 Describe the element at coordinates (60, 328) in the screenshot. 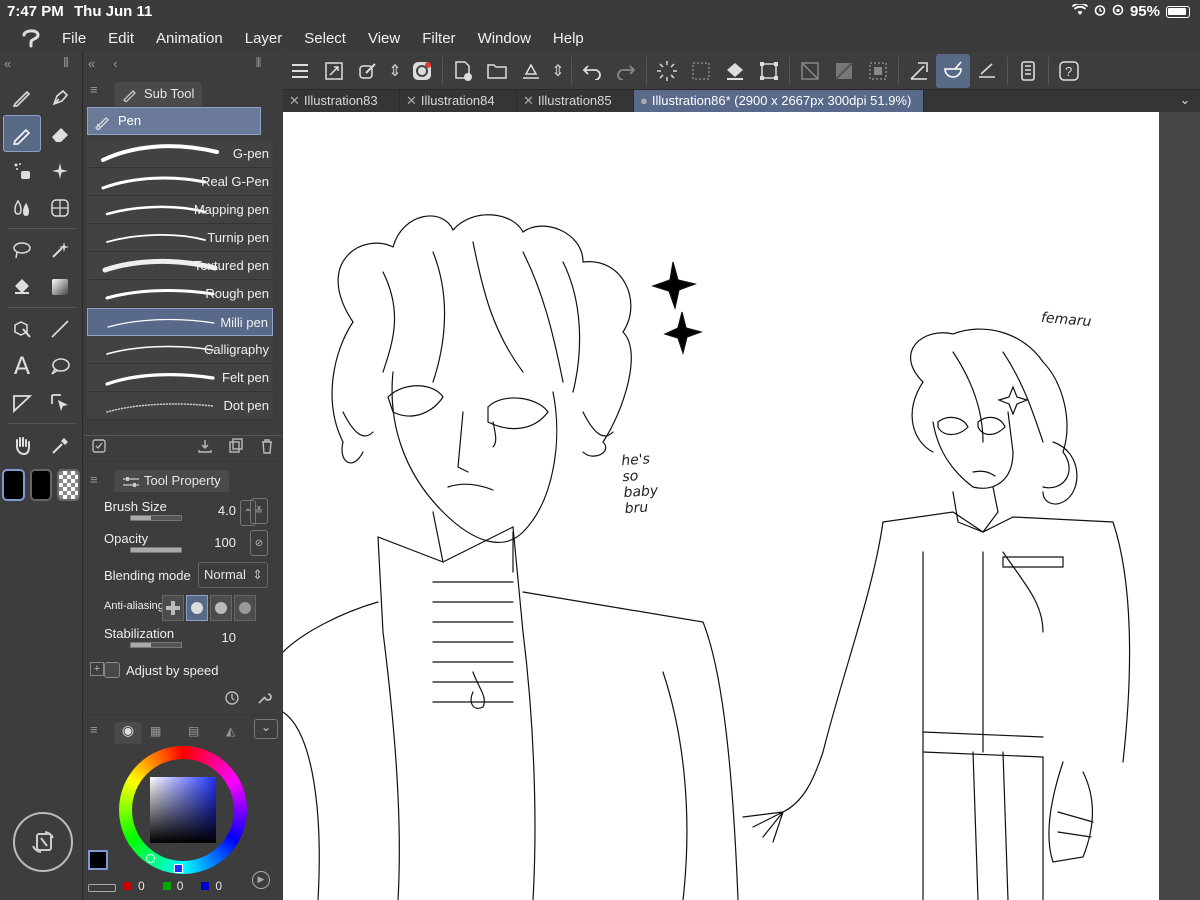

I see `line-figure-icon` at that location.